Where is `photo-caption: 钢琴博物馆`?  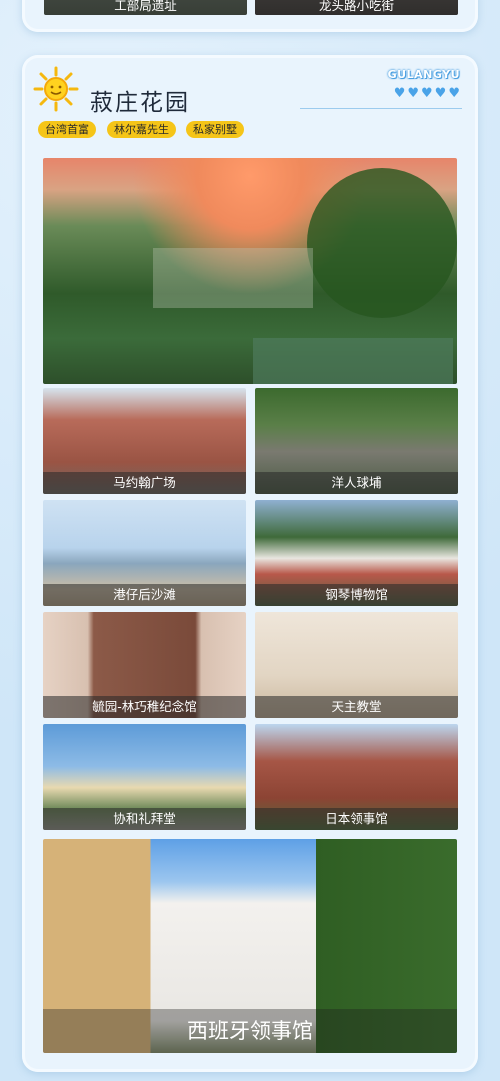
photo-caption: 钢琴博物馆 is located at coordinates (356, 595).